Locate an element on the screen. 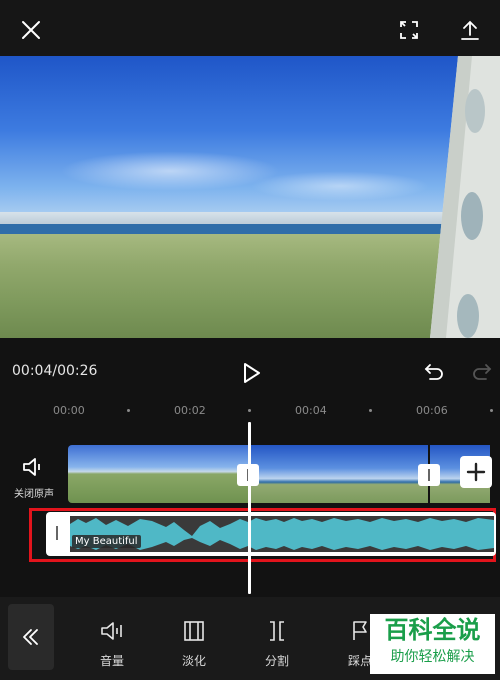  tool-volume: 音量 is located at coordinates (112, 644).